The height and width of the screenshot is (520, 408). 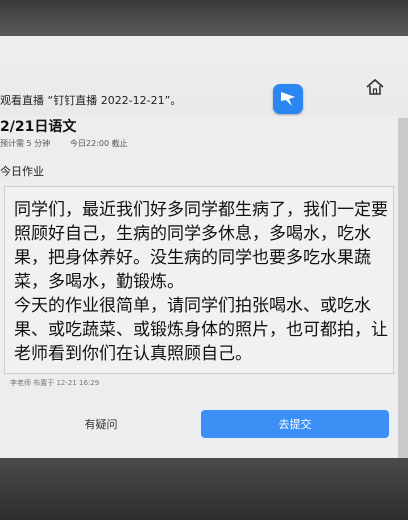 I want to click on submit-button: 去提交, so click(x=295, y=424).